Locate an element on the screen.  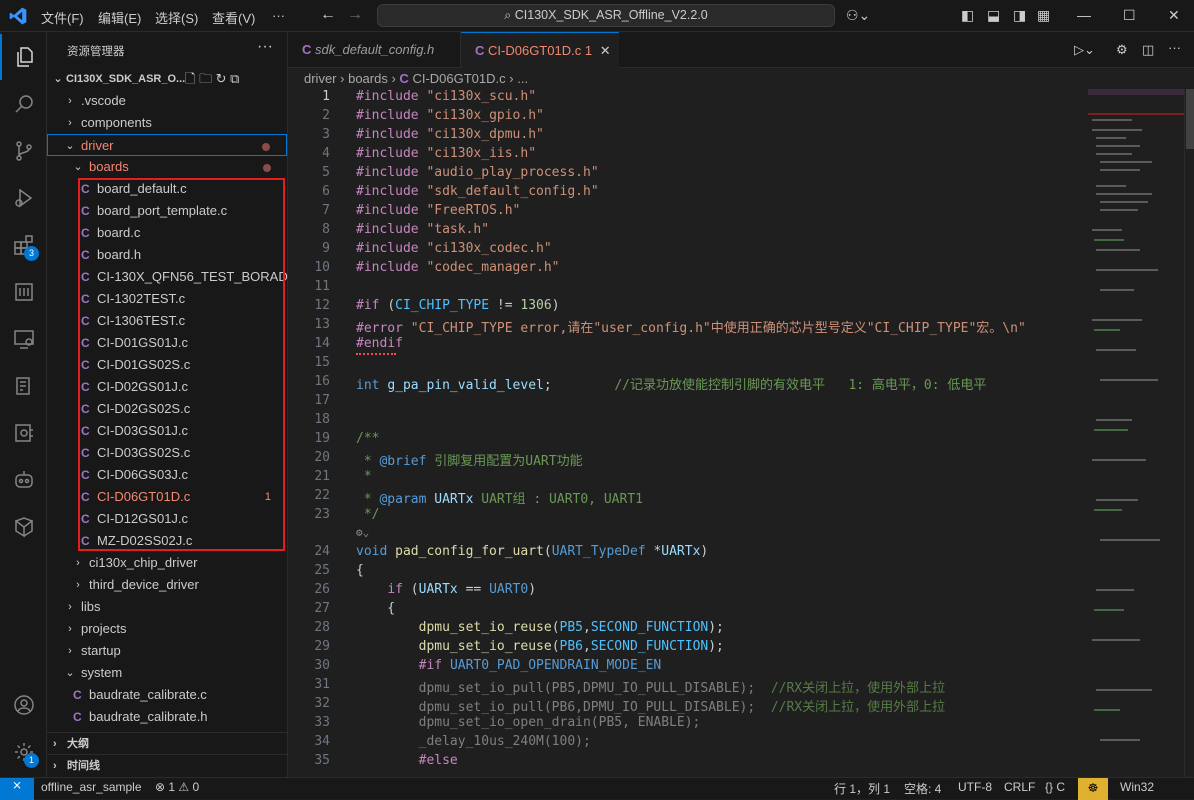
folder-startup: › startup is located at coordinates (167, 651).